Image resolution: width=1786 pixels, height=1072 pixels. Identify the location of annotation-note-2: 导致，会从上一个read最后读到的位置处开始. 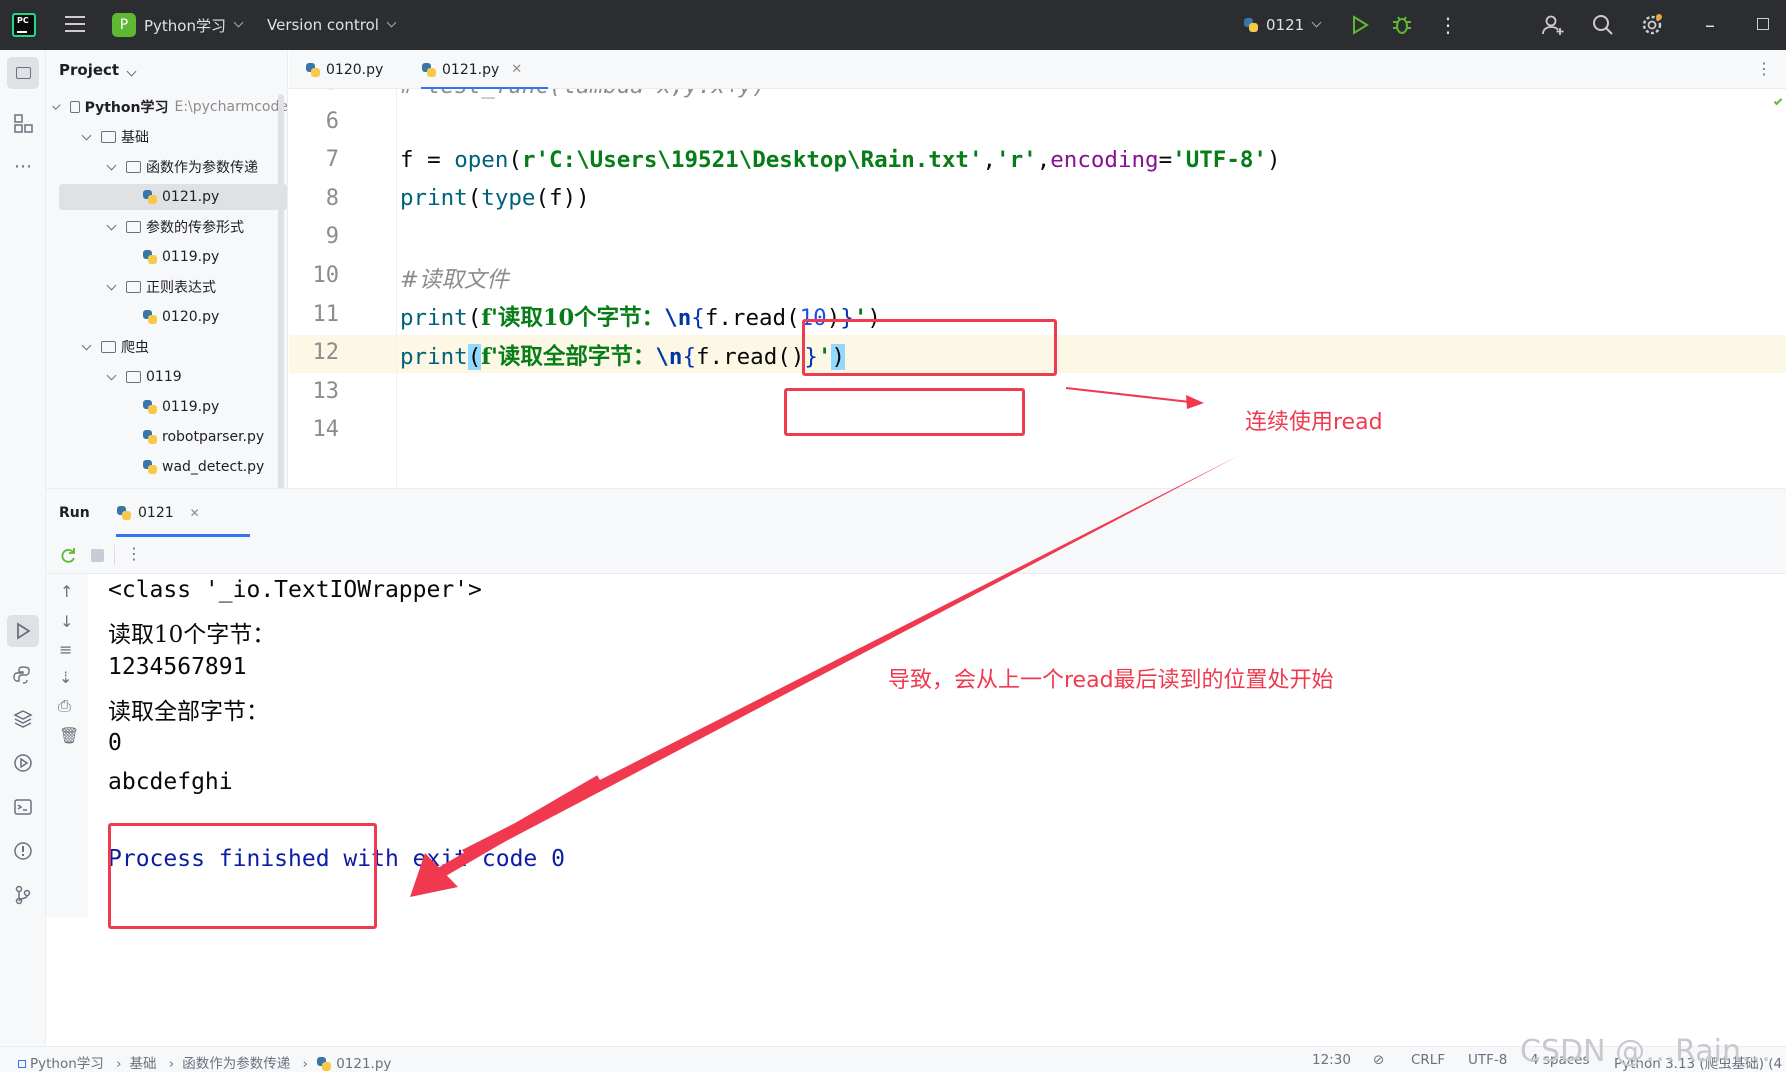
(1111, 680).